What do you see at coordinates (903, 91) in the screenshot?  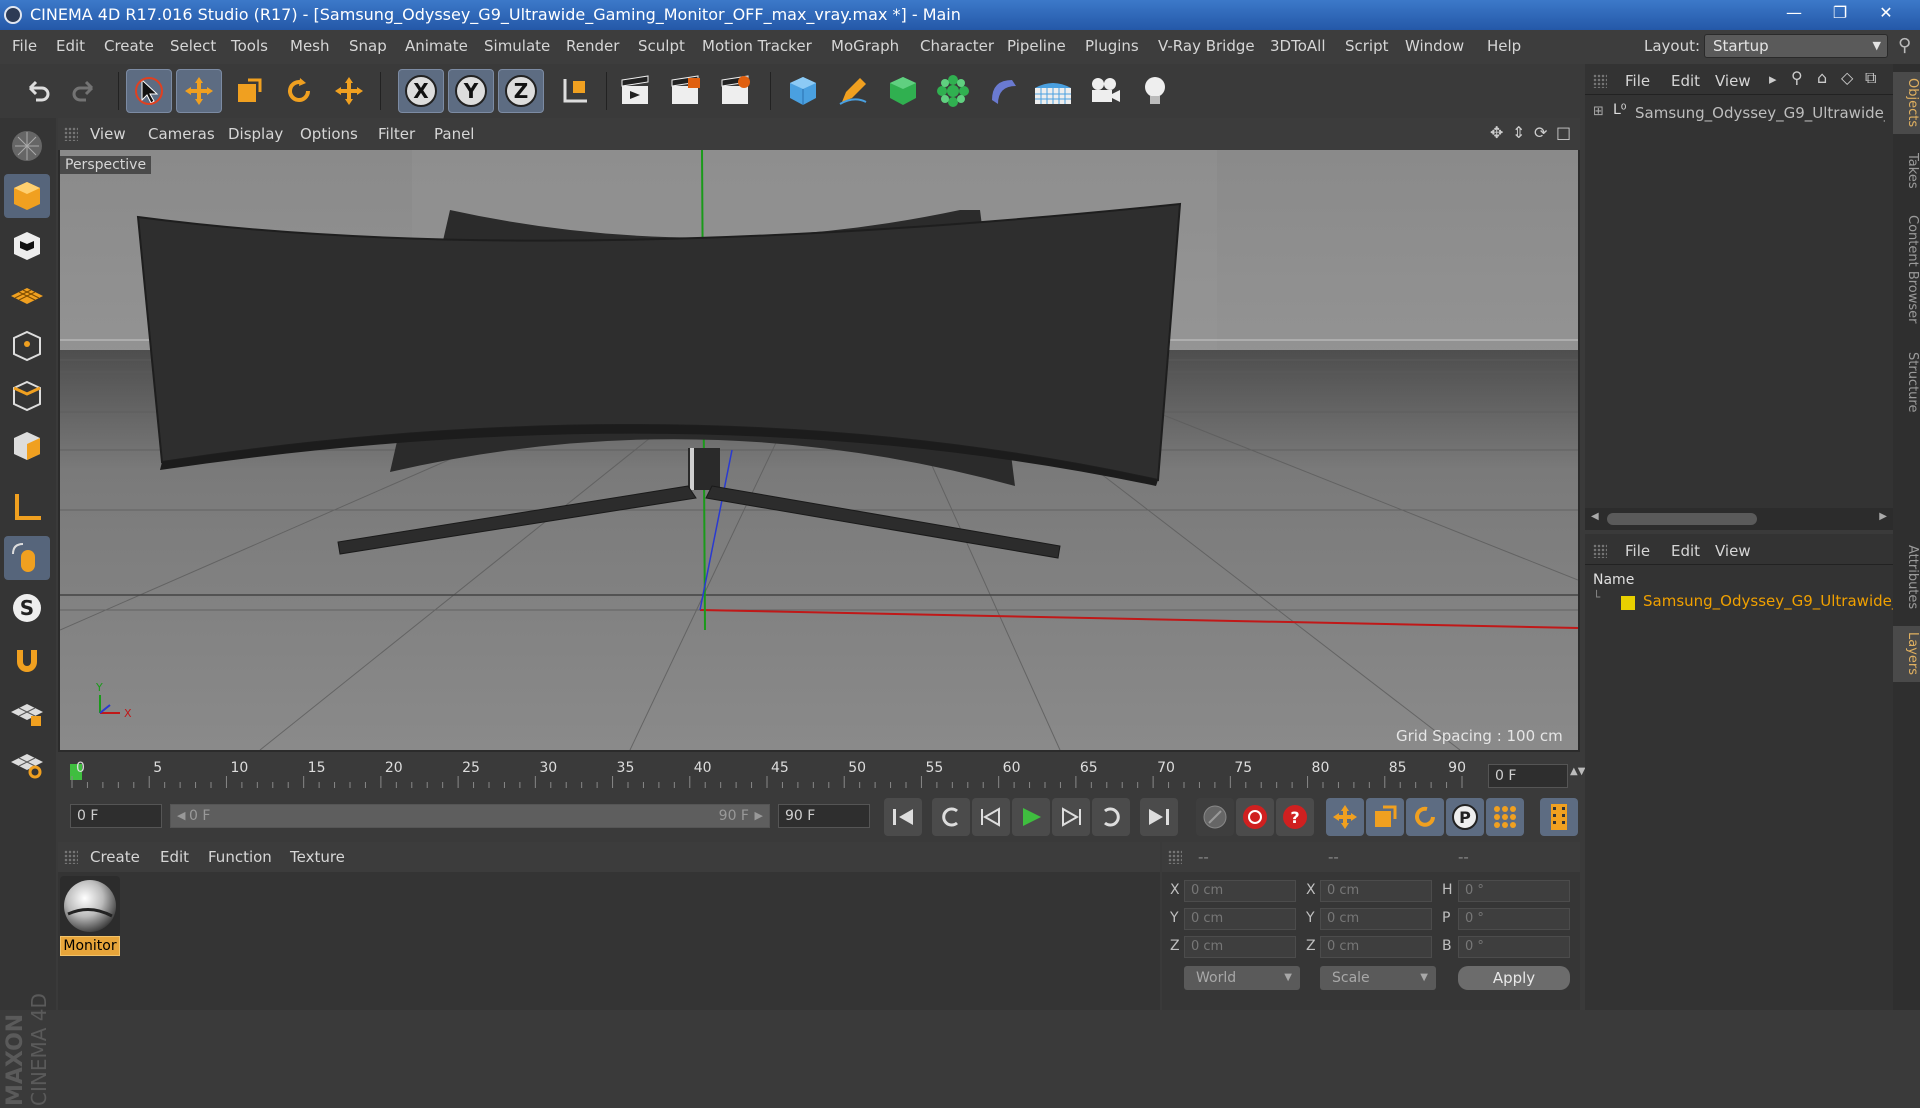 I see `add-subdivision-surface-button` at bounding box center [903, 91].